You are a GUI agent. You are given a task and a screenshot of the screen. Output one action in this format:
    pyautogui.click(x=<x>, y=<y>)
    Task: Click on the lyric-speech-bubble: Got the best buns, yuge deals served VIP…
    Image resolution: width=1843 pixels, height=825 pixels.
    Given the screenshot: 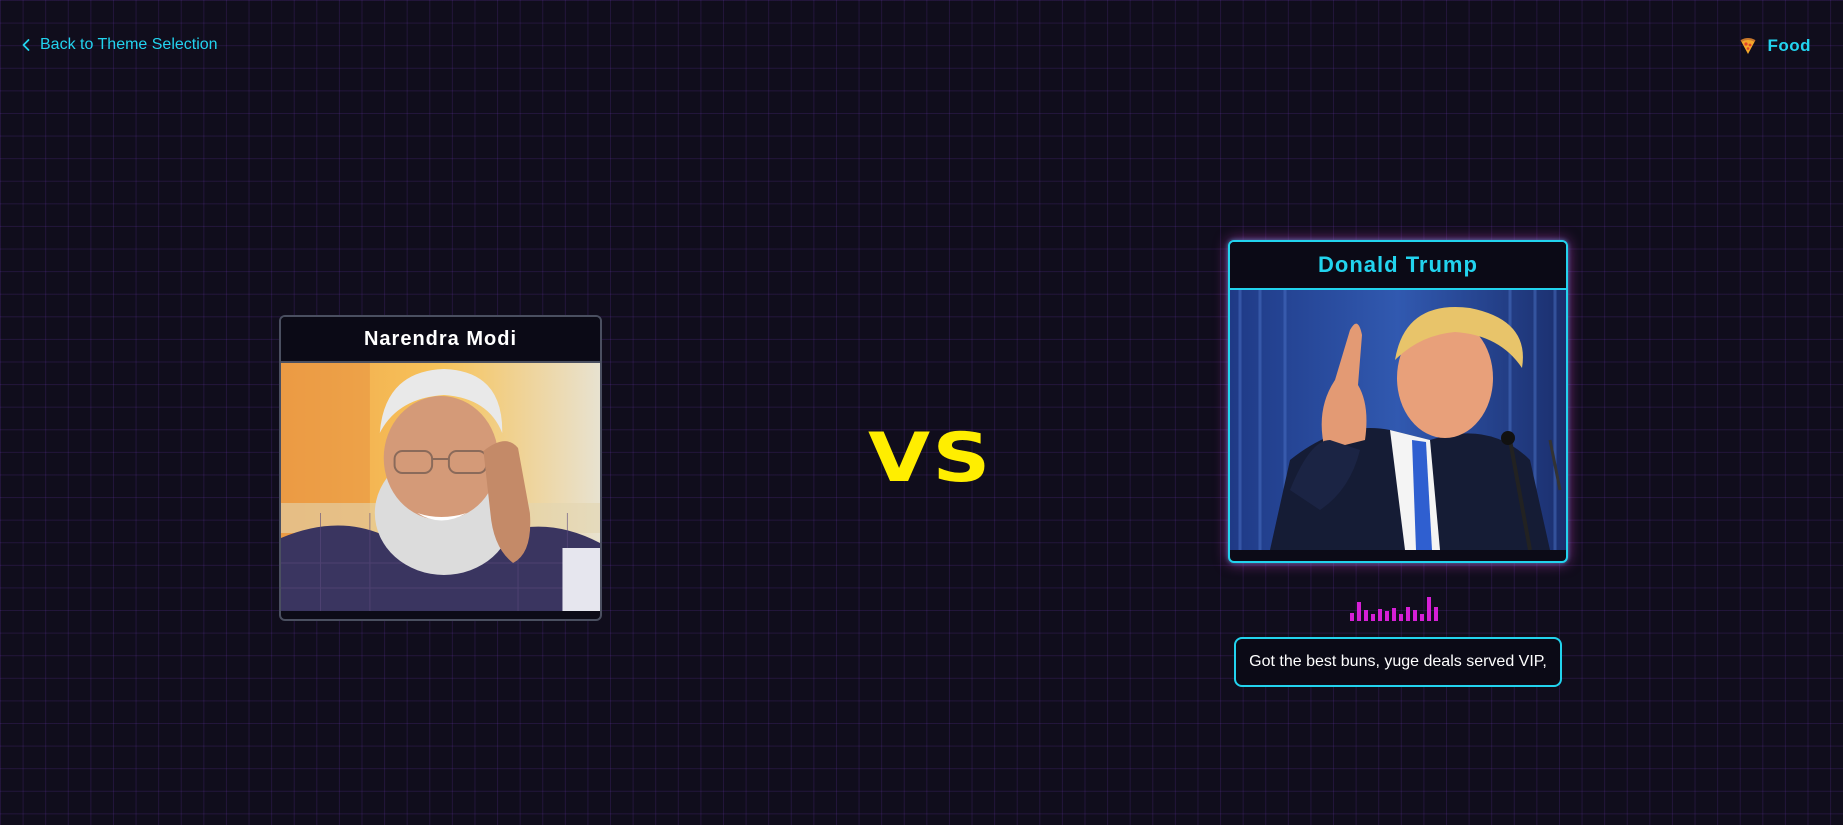 What is the action you would take?
    pyautogui.click(x=1398, y=662)
    